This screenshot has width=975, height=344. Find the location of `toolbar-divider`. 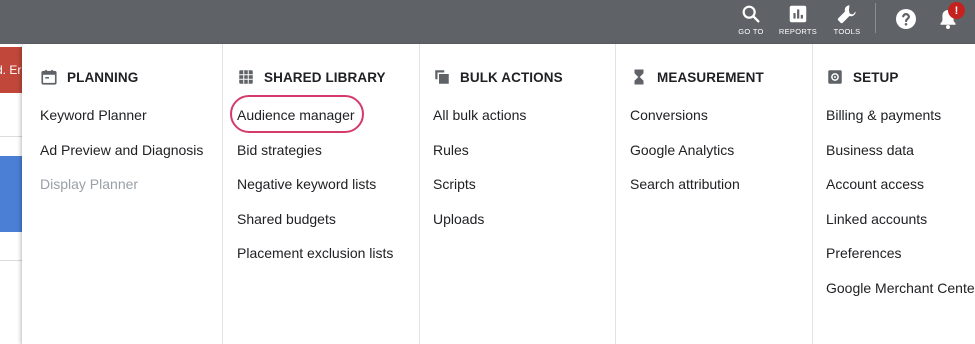

toolbar-divider is located at coordinates (875, 18).